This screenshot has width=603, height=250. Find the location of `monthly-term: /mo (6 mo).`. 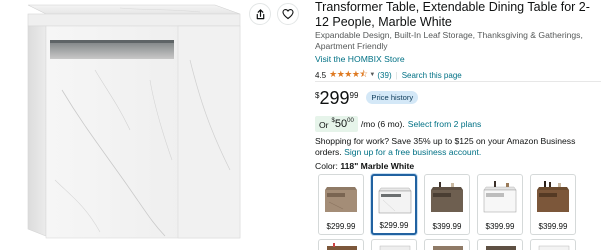

monthly-term: /mo (6 mo). is located at coordinates (382, 124).